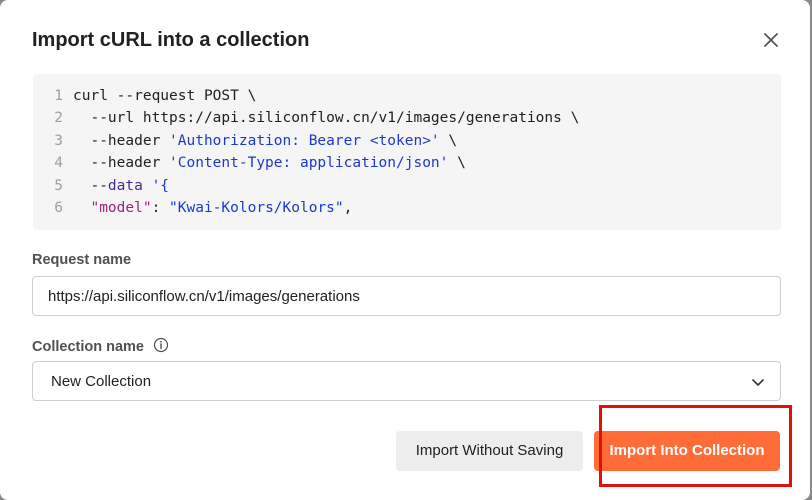 The height and width of the screenshot is (500, 812). What do you see at coordinates (160, 185) in the screenshot?
I see `code-token: '{` at bounding box center [160, 185].